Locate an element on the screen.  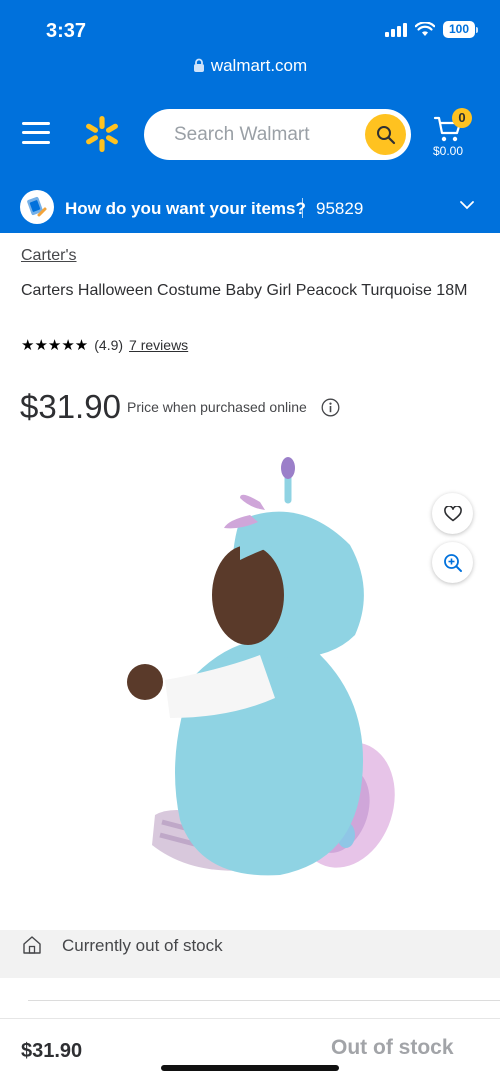
store-icon is located at coordinates (32, 945).